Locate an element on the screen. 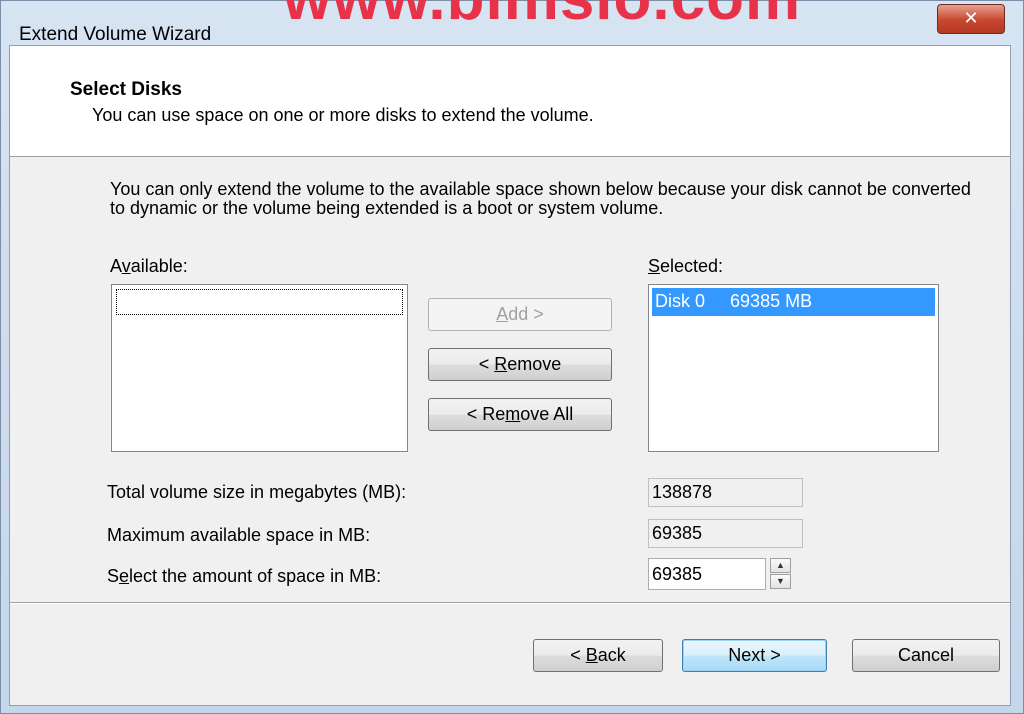  close-button: ✕ is located at coordinates (971, 19).